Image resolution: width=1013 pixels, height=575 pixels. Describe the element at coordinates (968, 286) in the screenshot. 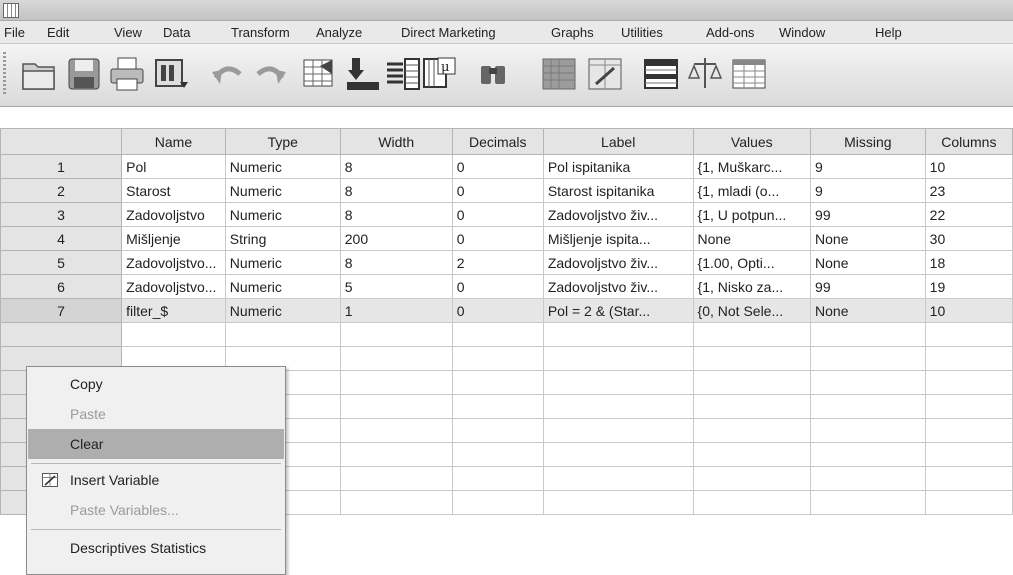

I see `cell-columns: 19` at that location.